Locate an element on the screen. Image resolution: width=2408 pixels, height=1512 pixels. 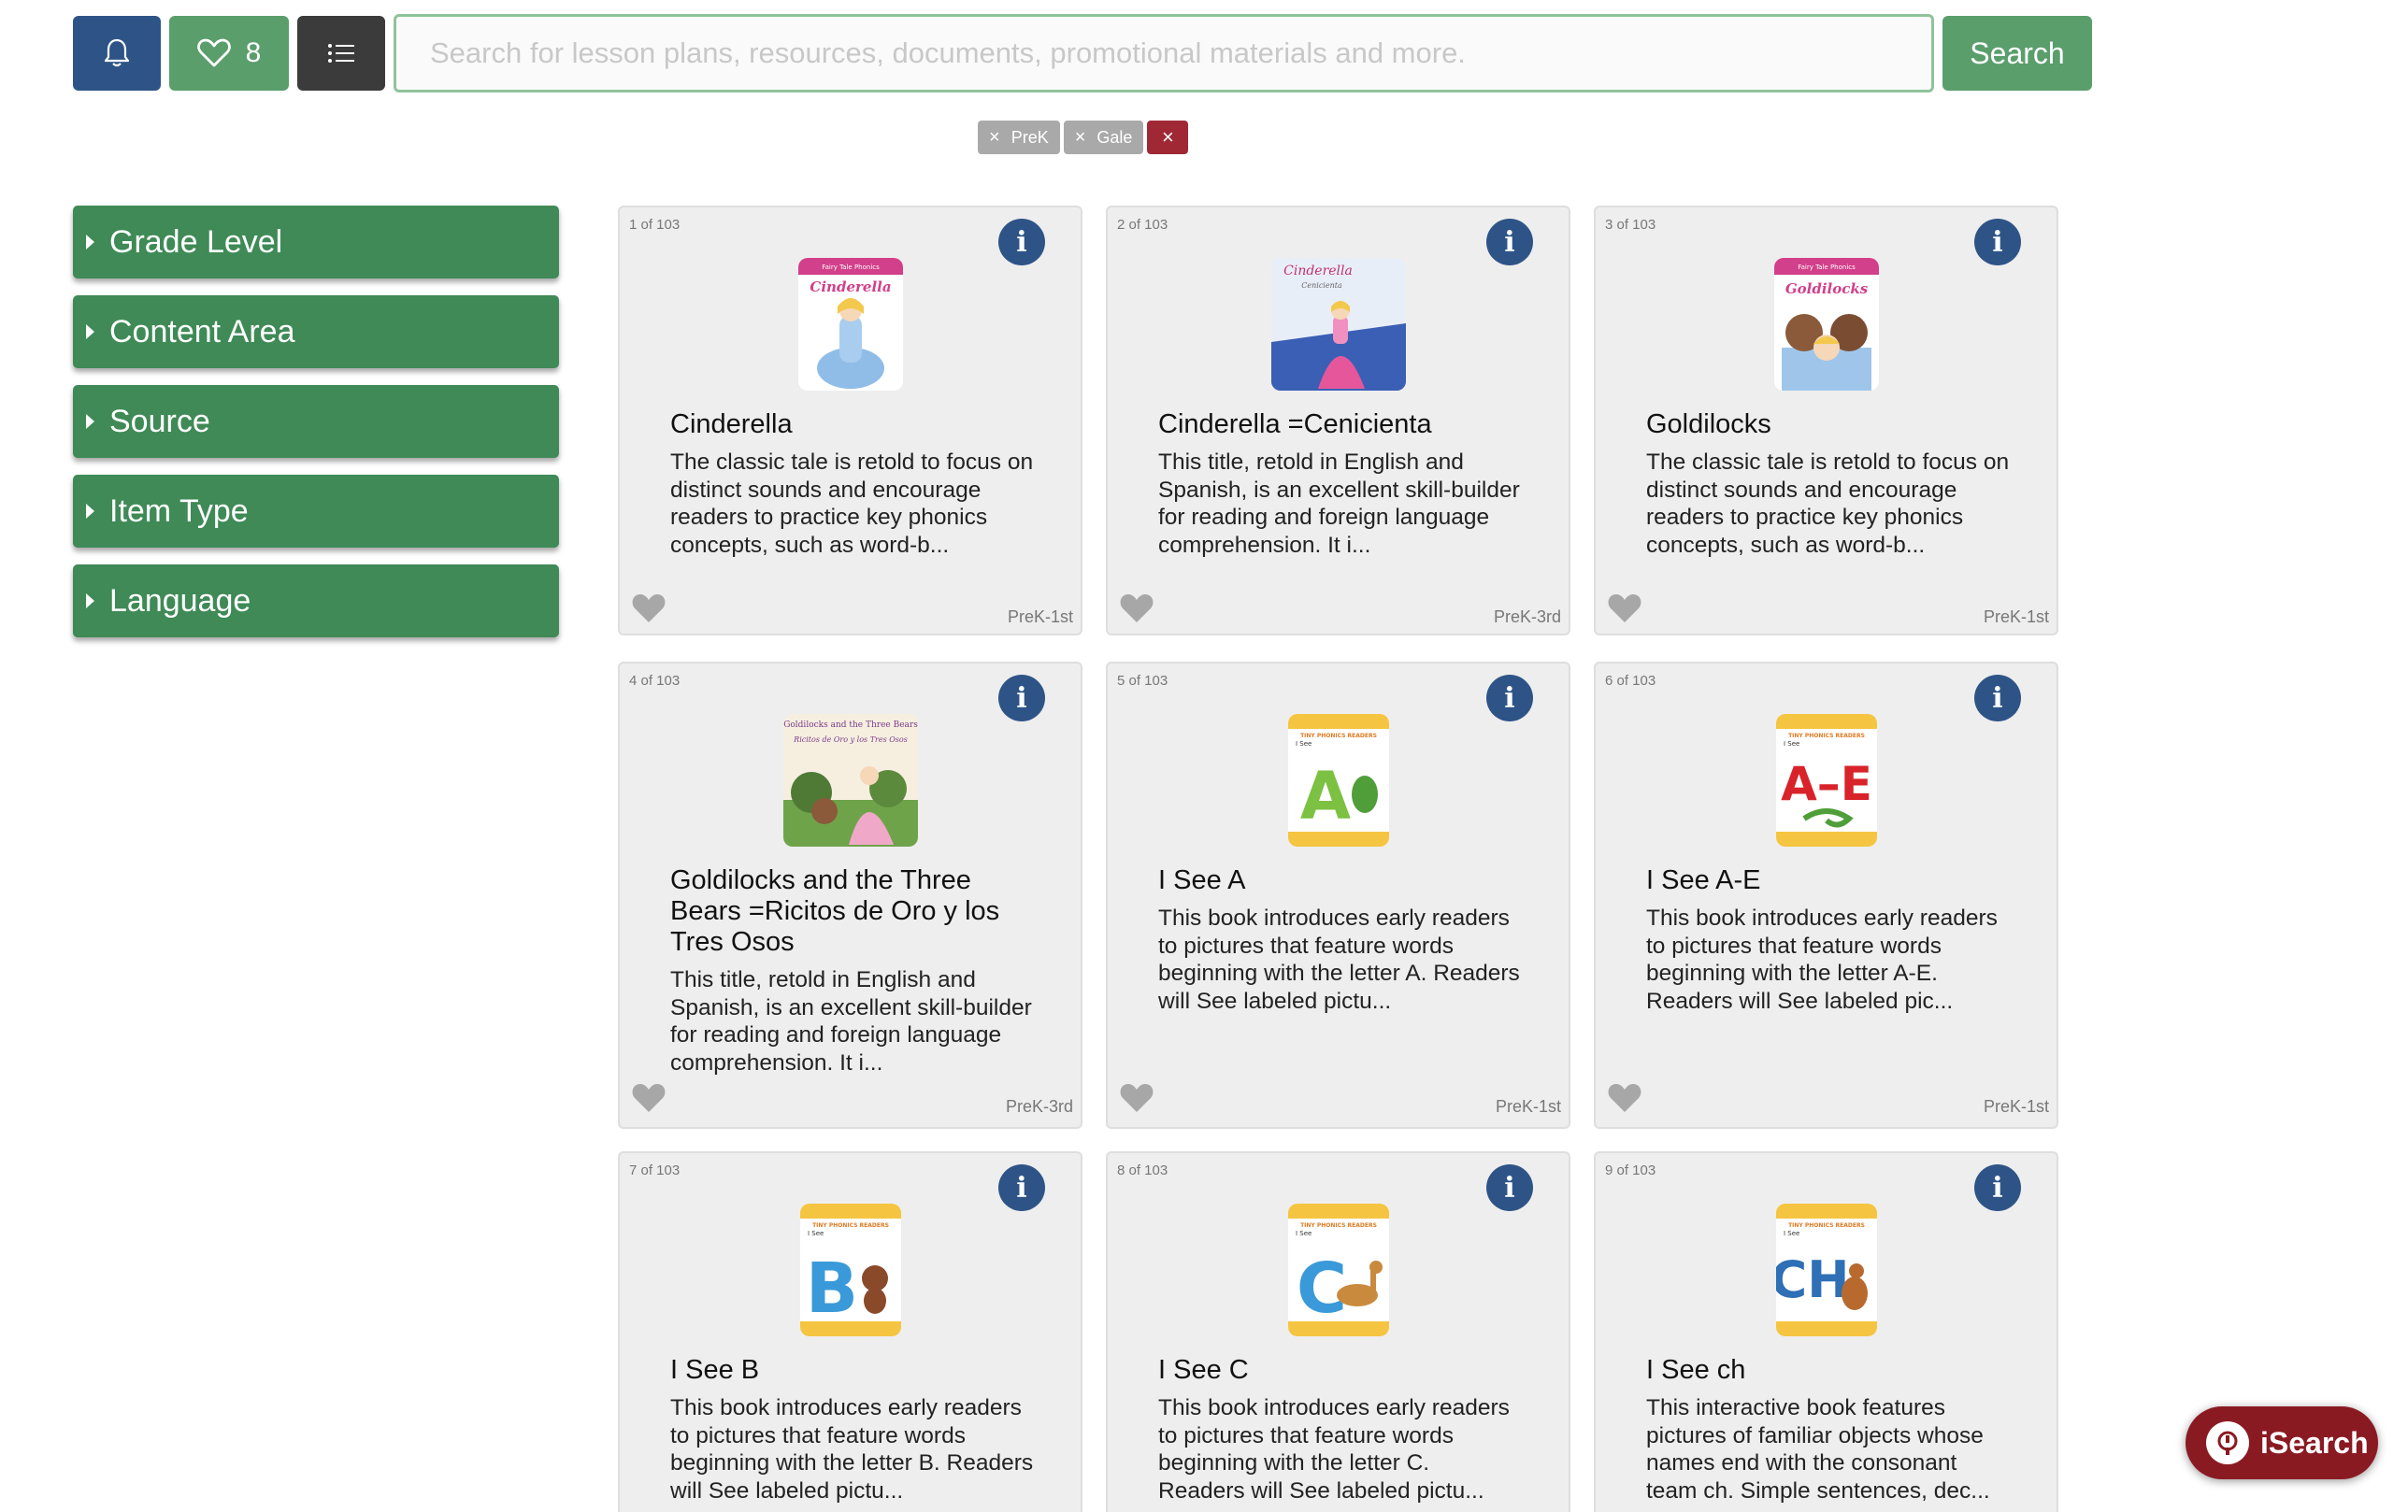
search-button: Search is located at coordinates (2017, 53).